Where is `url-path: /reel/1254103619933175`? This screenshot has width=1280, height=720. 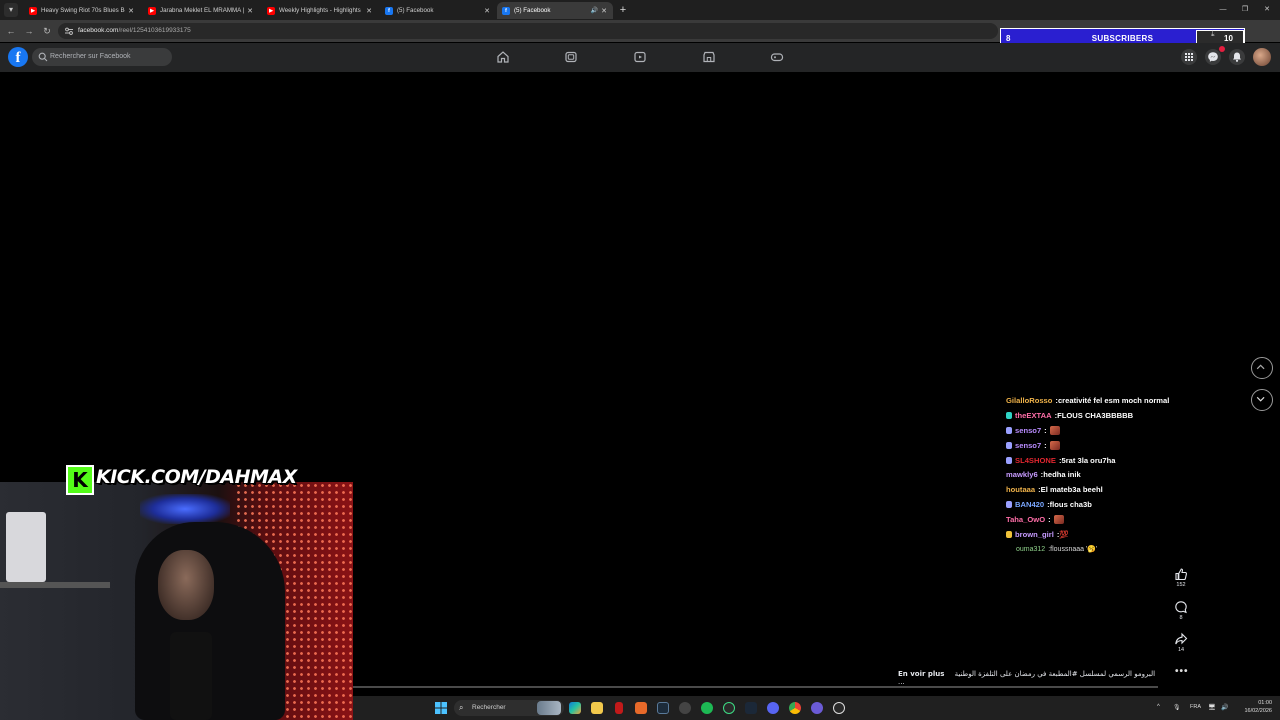
url-path: /reel/1254103619933175 is located at coordinates (154, 30).